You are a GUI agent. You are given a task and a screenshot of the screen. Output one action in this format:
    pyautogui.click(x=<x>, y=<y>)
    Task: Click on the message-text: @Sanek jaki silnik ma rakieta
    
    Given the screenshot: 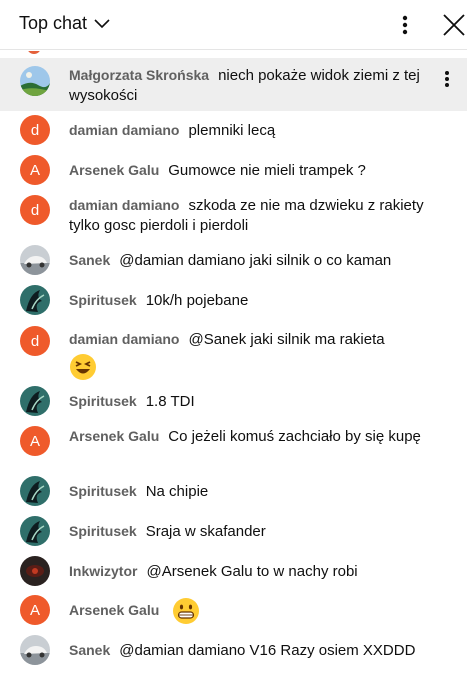 What is the action you would take?
    pyautogui.click(x=286, y=339)
    